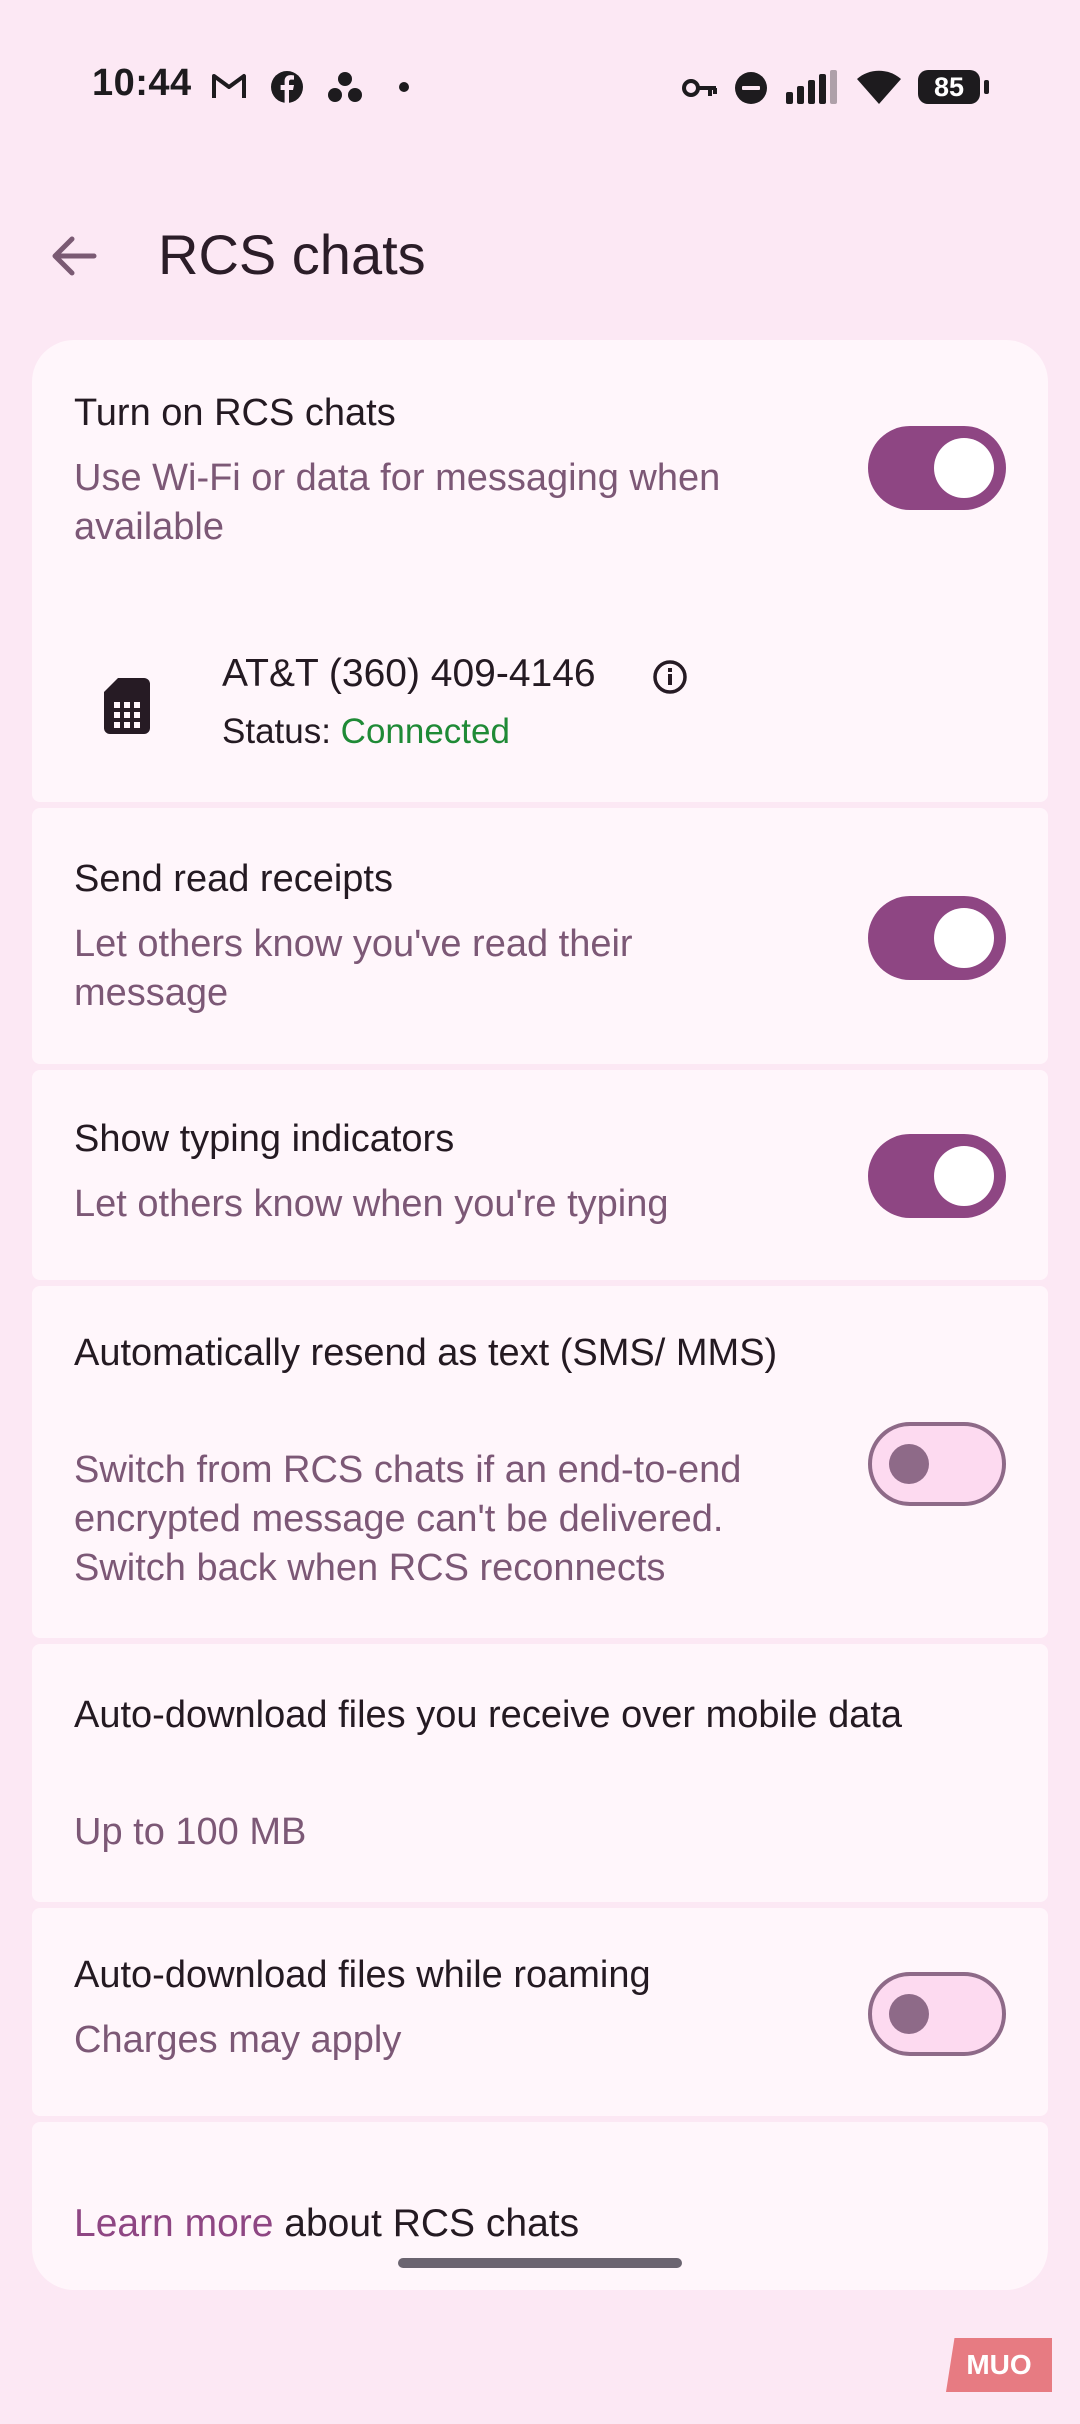  What do you see at coordinates (999, 2365) in the screenshot?
I see `watermark-logo: MUO` at bounding box center [999, 2365].